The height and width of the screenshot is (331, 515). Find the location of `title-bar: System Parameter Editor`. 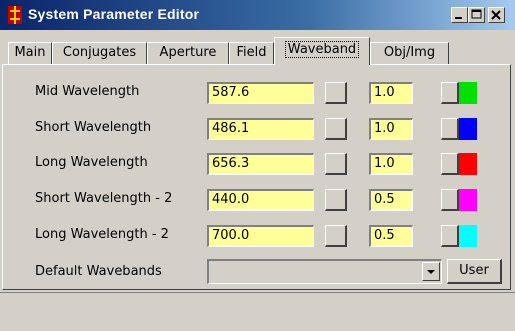

title-bar: System Parameter Editor is located at coordinates (257, 15).